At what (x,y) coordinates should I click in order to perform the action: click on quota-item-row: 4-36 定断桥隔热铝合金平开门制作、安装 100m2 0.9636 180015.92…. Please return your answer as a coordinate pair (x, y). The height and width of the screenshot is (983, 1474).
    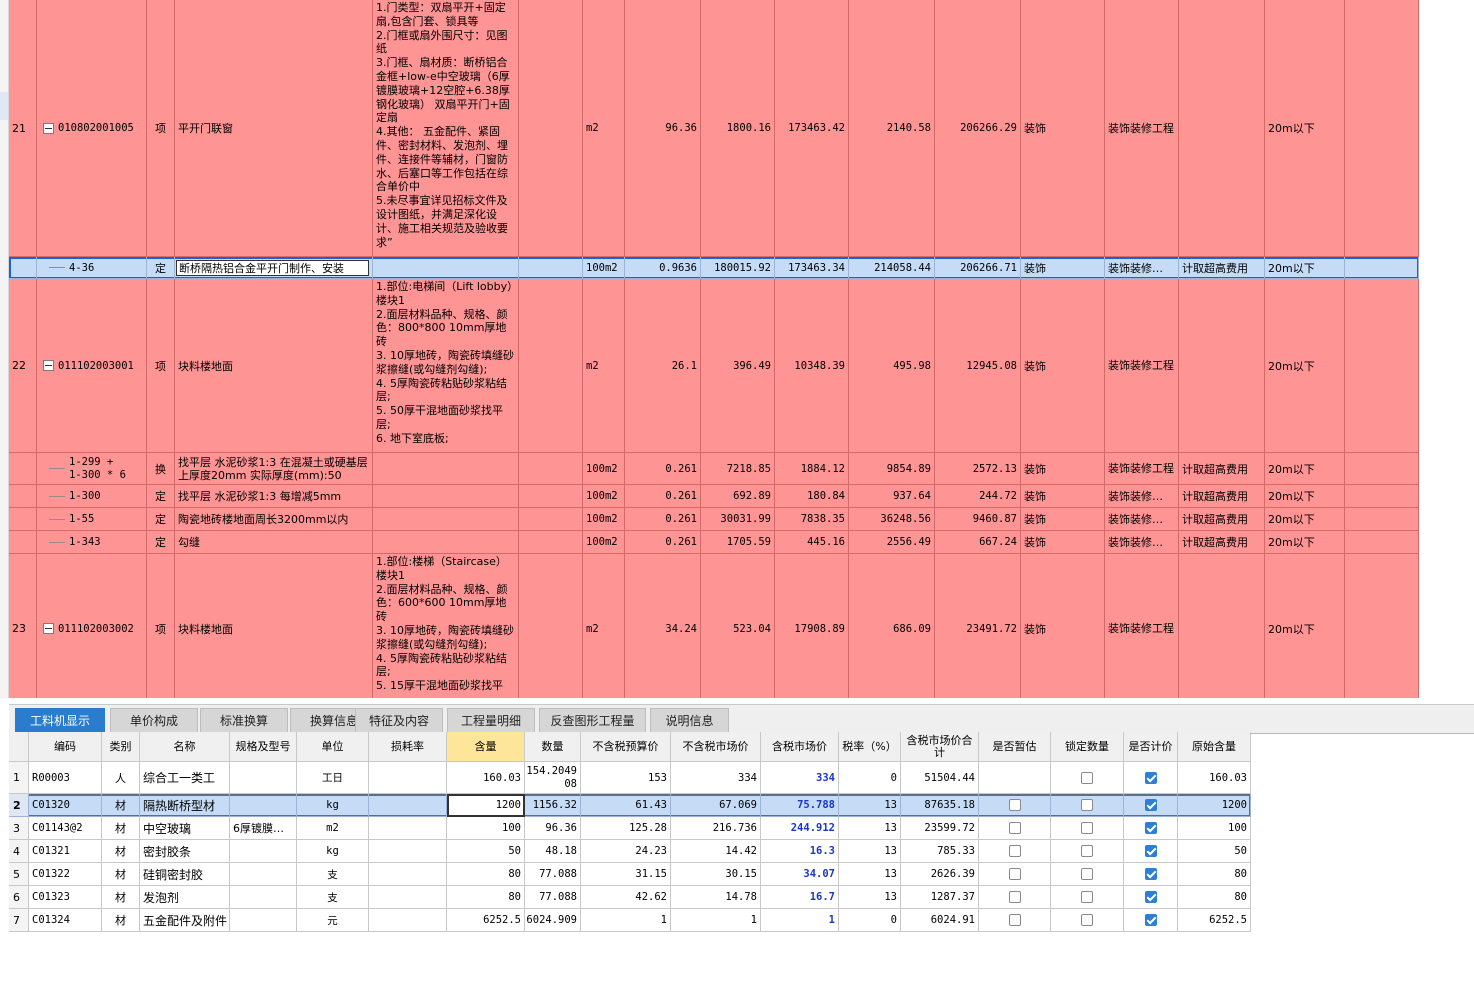
    Looking at the image, I should click on (714, 268).